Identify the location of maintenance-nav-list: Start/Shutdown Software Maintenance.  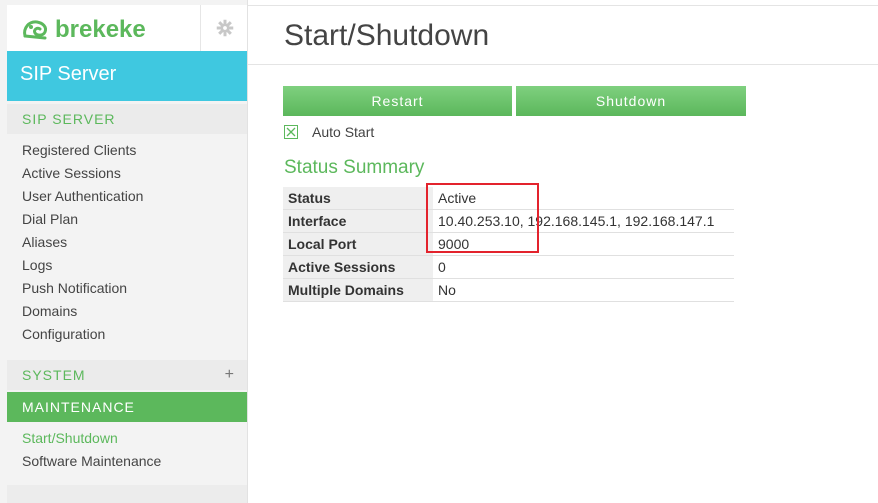
(91, 450).